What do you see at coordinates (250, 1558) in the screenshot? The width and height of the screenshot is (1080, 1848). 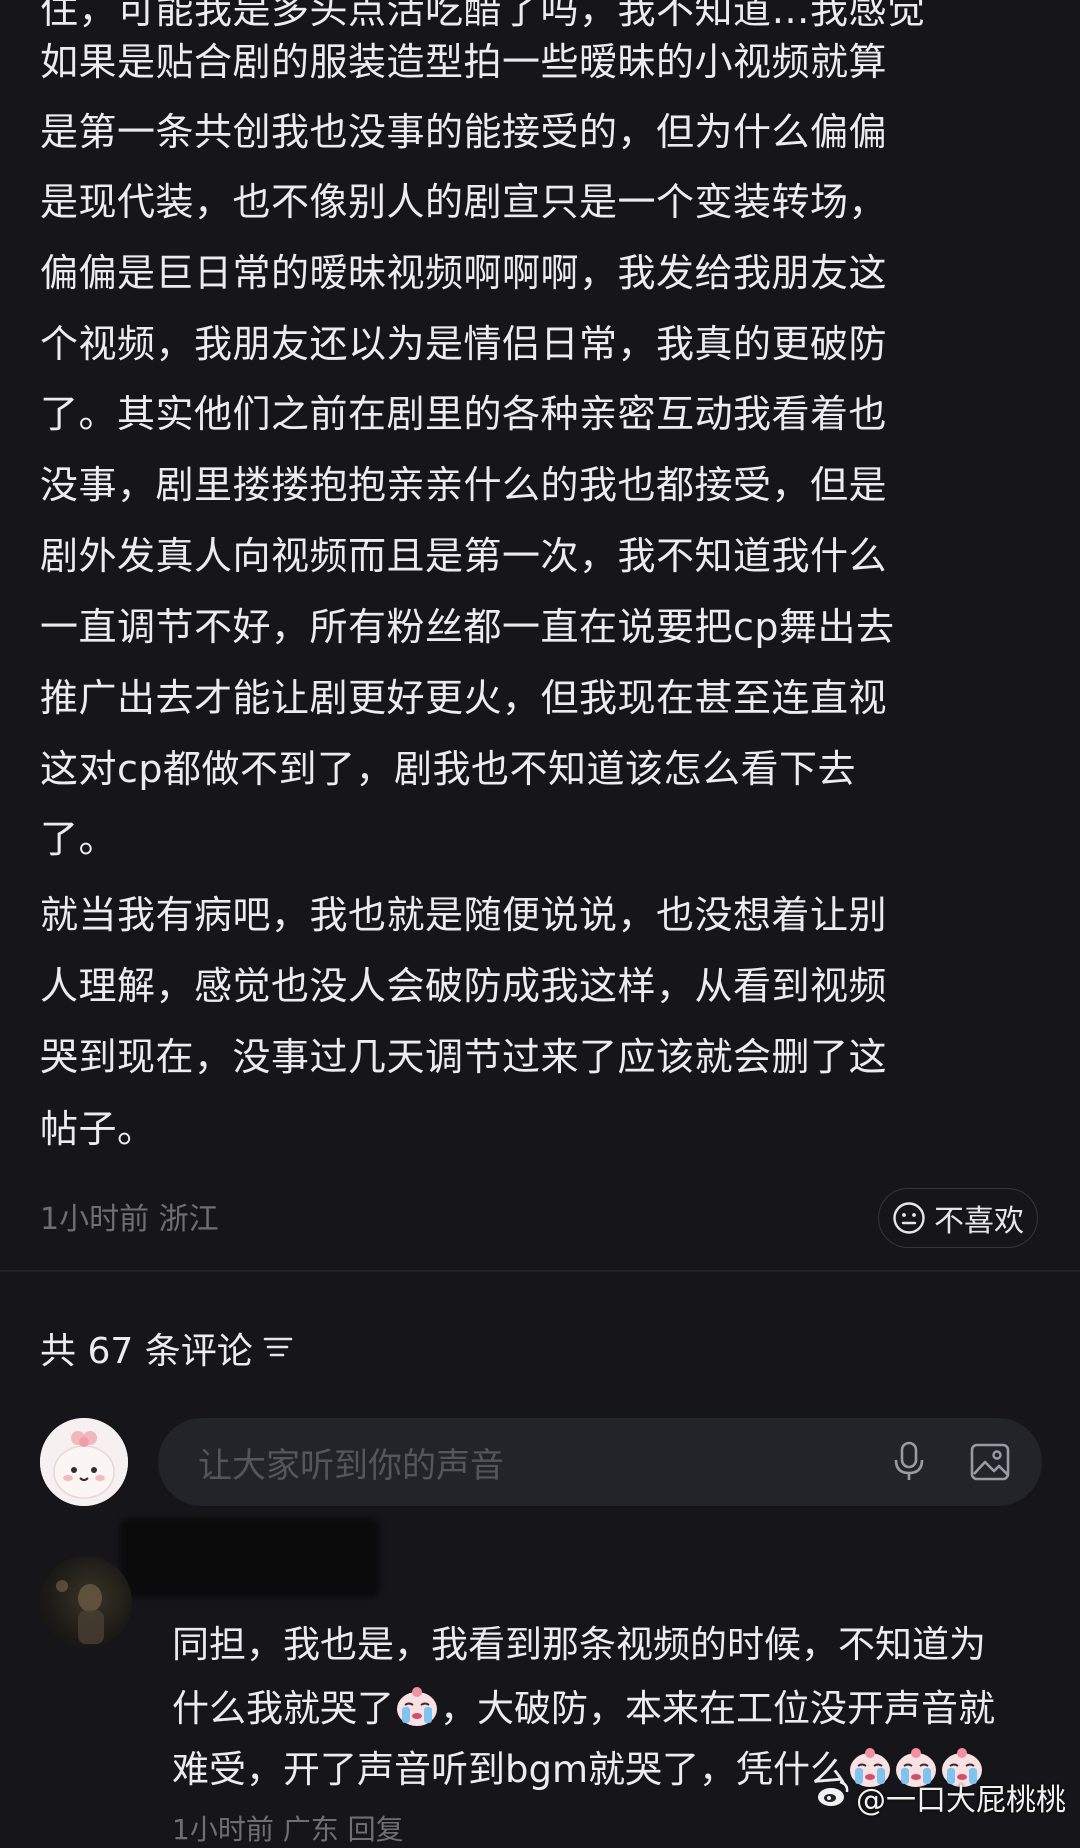 I see `redacted-username` at bounding box center [250, 1558].